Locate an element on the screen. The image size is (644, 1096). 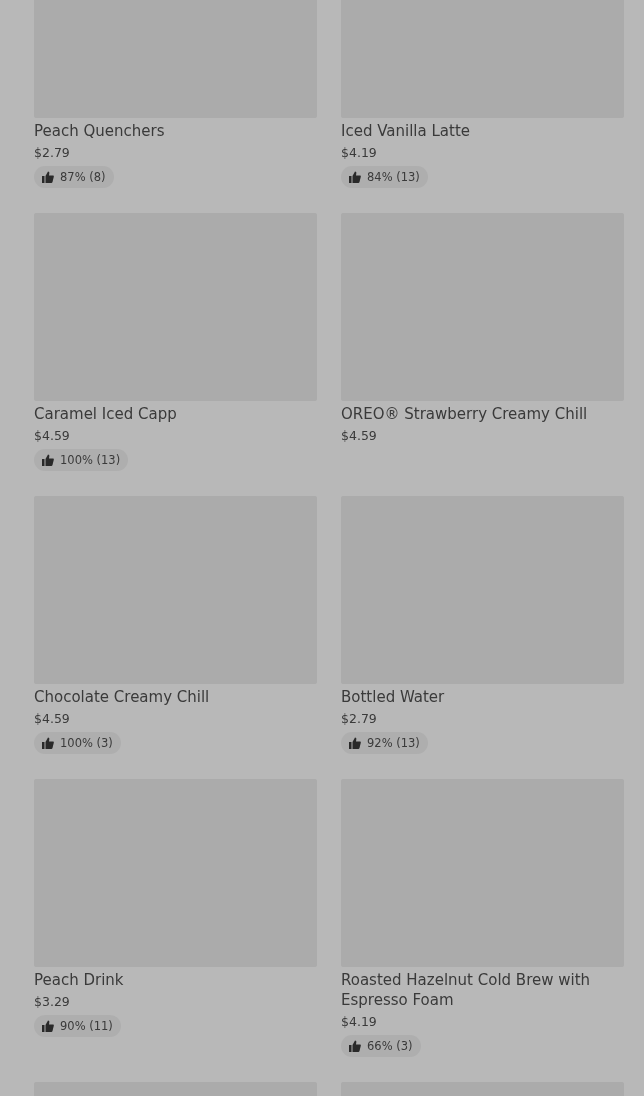
item-name: Iced Vanilla Latte is located at coordinates (406, 131).